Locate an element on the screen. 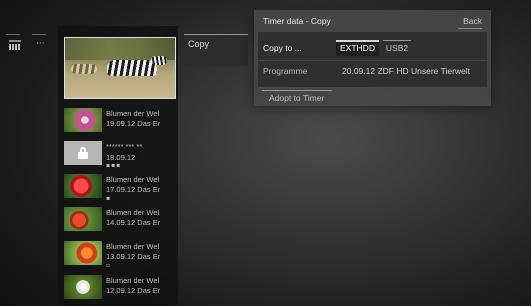 Image resolution: width=531 pixels, height=306 pixels. recording-item: Blumen der Wel 14.09.12 Das Er is located at coordinates (121, 221).